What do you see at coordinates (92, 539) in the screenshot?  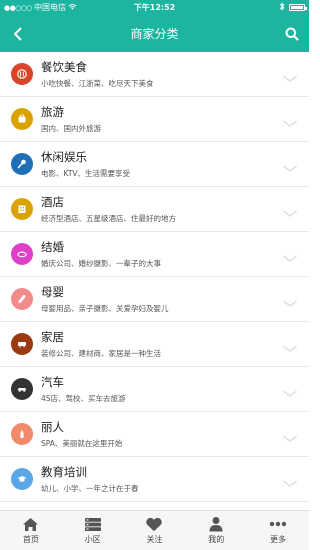 I see `tab-label: 小区` at bounding box center [92, 539].